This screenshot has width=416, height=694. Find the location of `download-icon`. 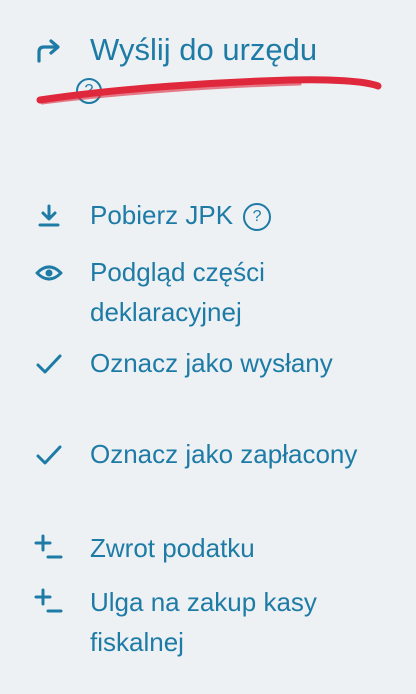

download-icon is located at coordinates (49, 216).